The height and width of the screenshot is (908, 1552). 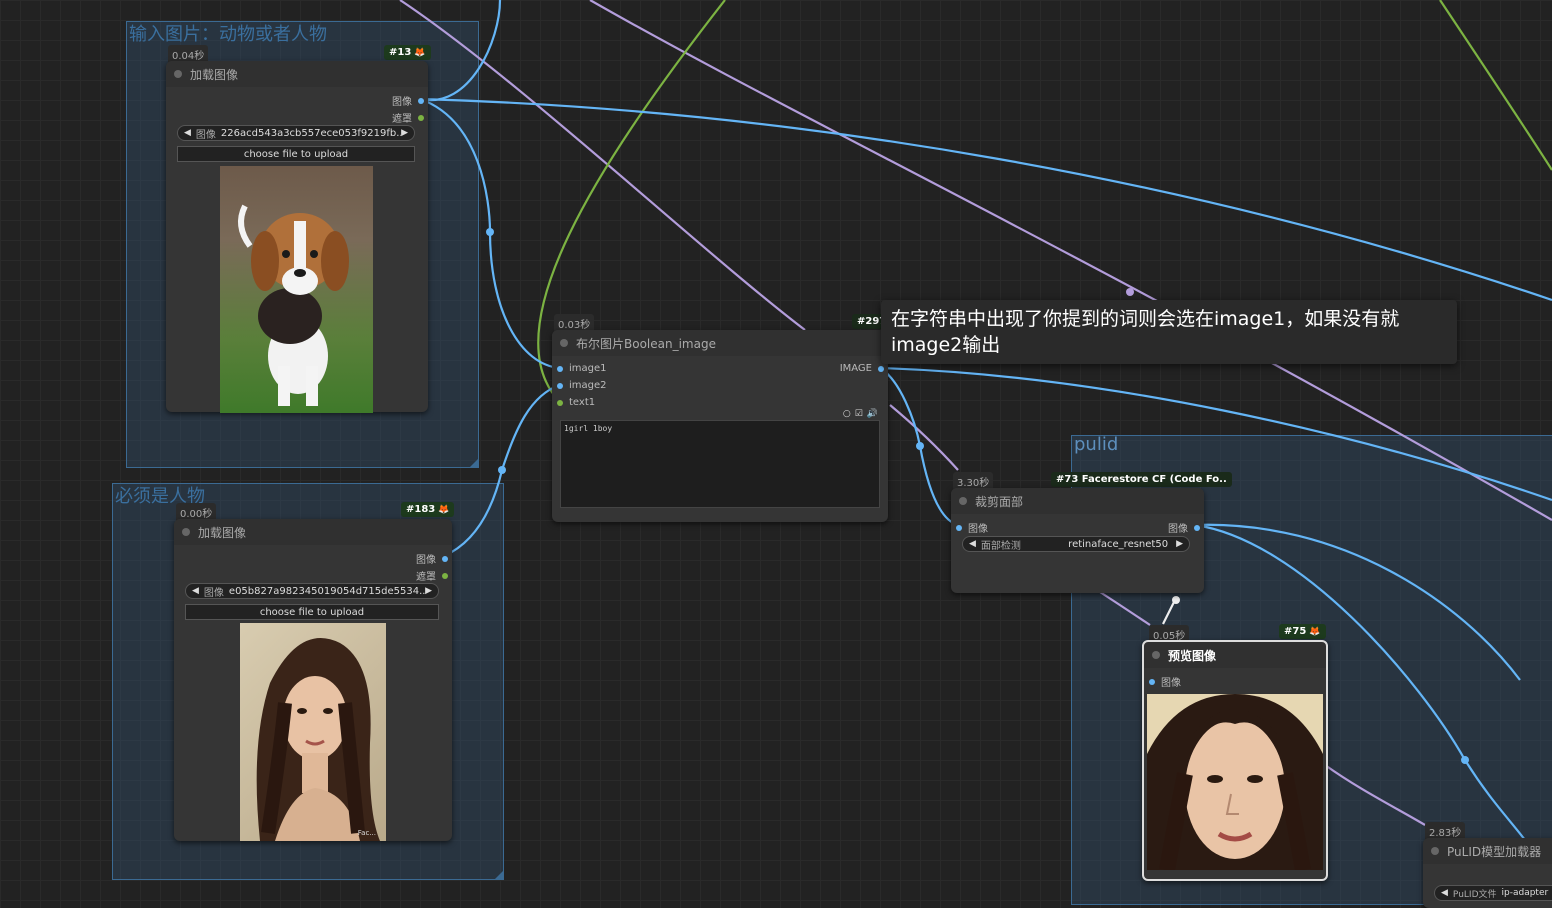 I want to click on tooltip-line: 在字符串中出现了你提到的词则会选在image1，如果没有就, so click(x=1145, y=319).